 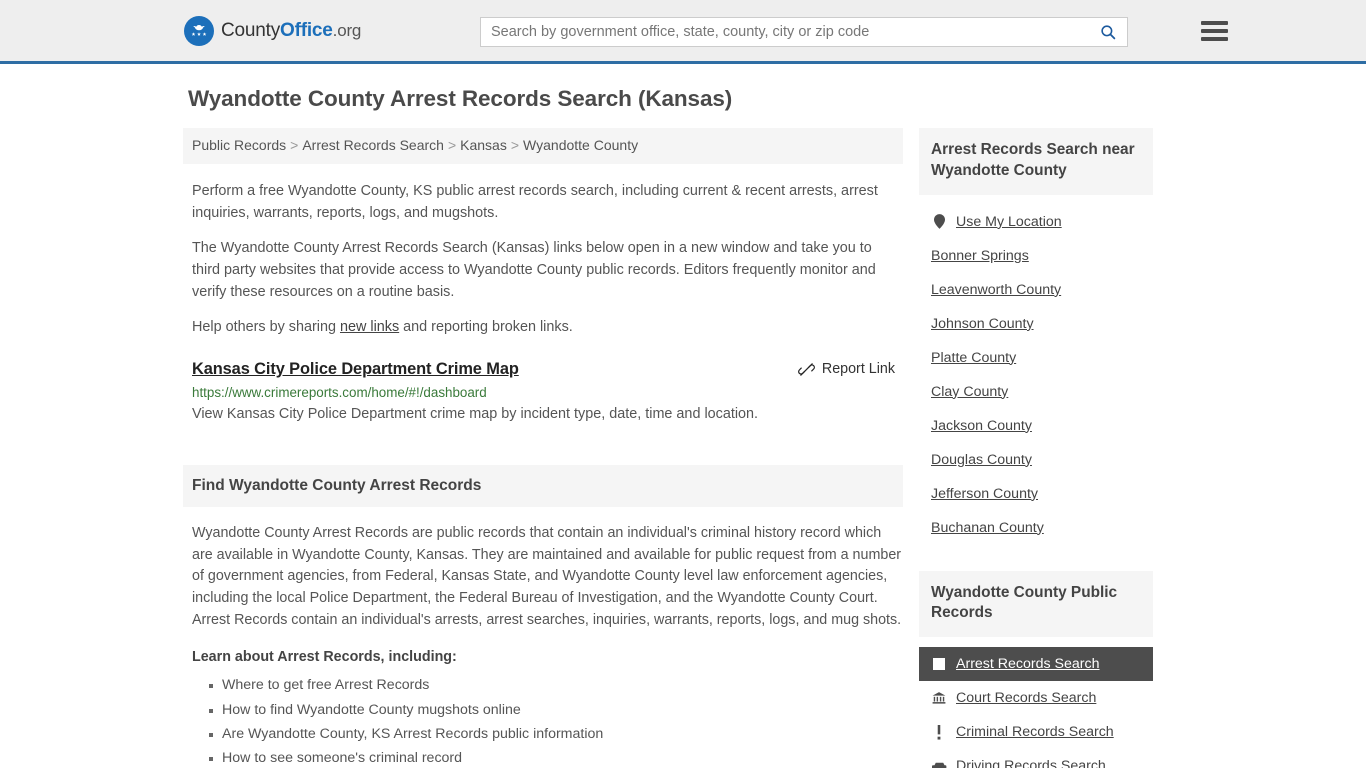 I want to click on hamburger-menu-button, so click(x=1214, y=31).